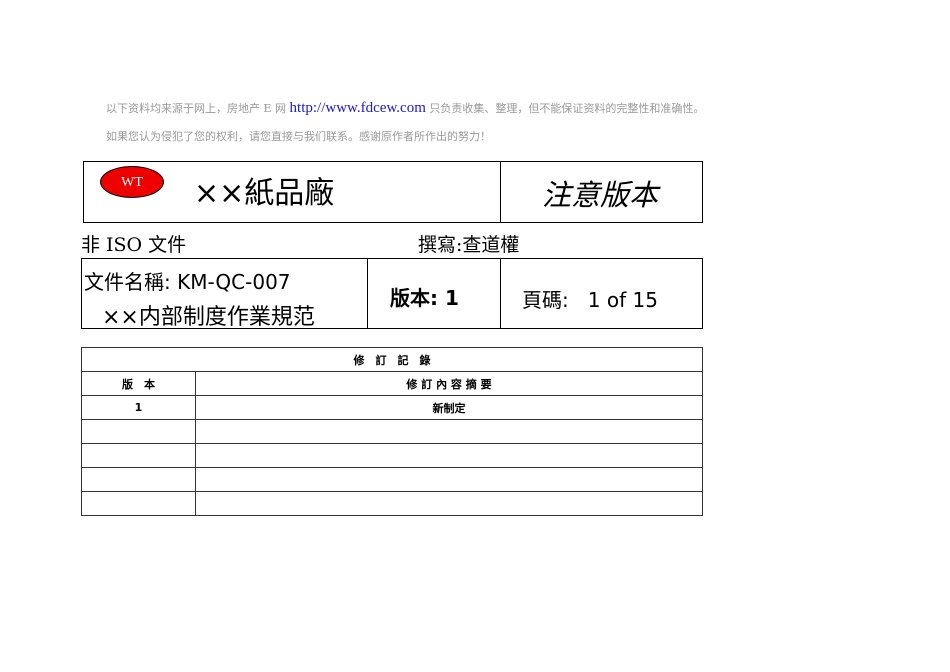  Describe the element at coordinates (567, 108) in the screenshot. I see `disclaimer-text: 只负责收集、整理，但不能保证资料的完整性和准确性。` at that location.